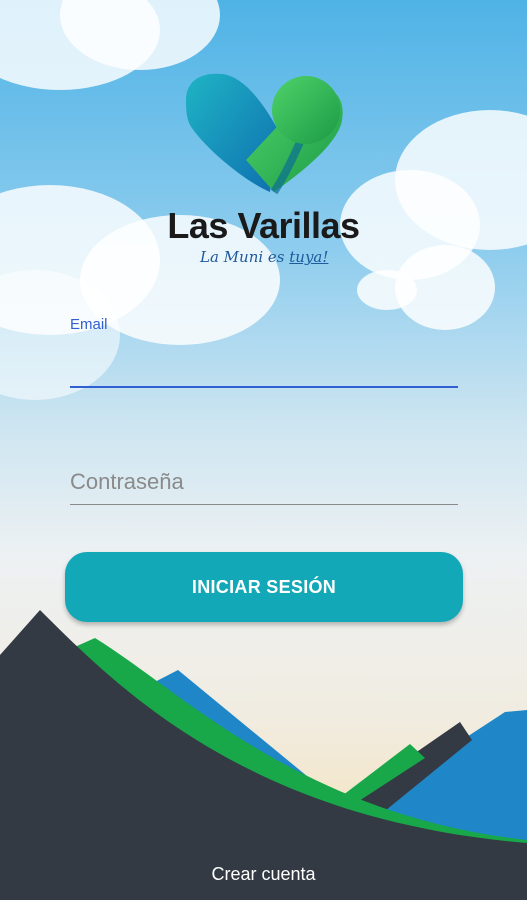 This screenshot has height=900, width=527. What do you see at coordinates (309, 257) in the screenshot?
I see `brand-tagline-highlight: tuya!` at bounding box center [309, 257].